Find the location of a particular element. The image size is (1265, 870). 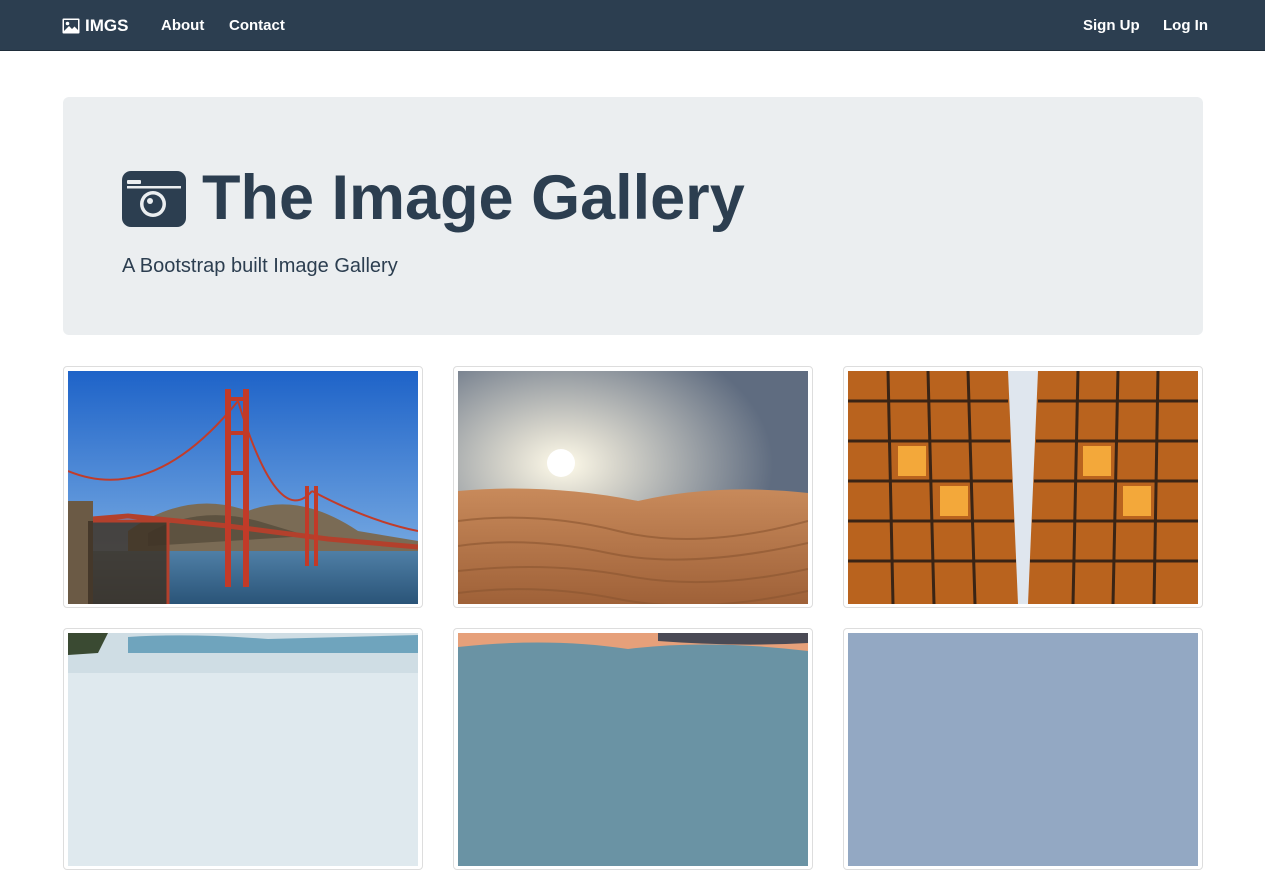

gallery-thumbnail-desert is located at coordinates (633, 487).